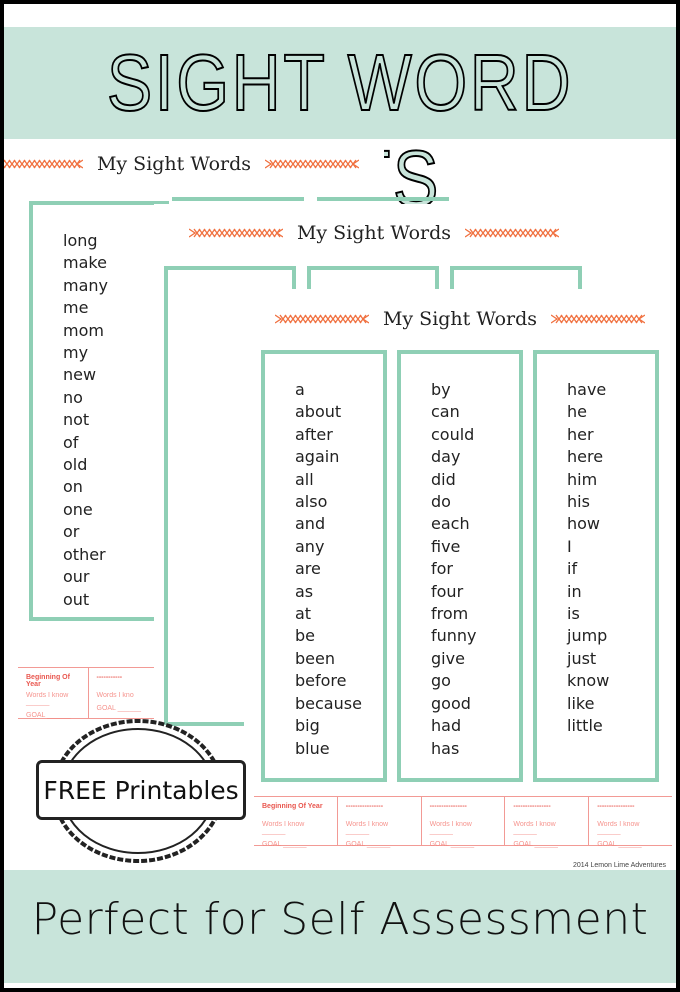 This screenshot has width=680, height=992. What do you see at coordinates (581, 703) in the screenshot?
I see `sight-word: like` at bounding box center [581, 703].